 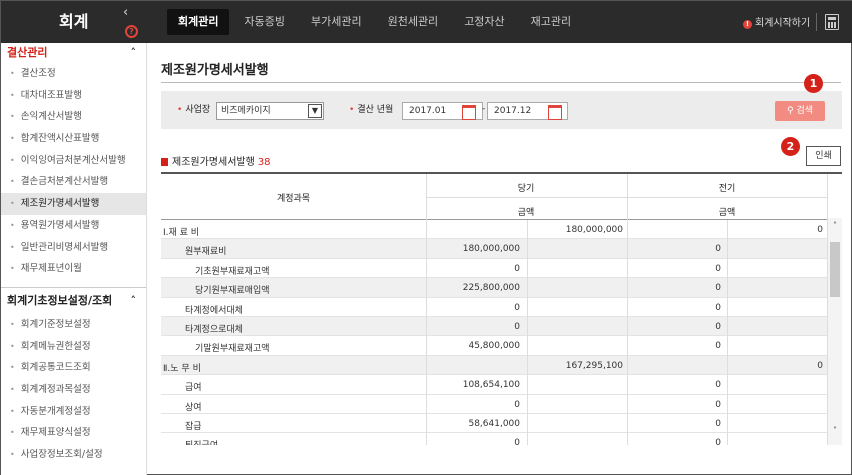 I want to click on sidebar-item: 회계공통코드조회, so click(x=73, y=368).